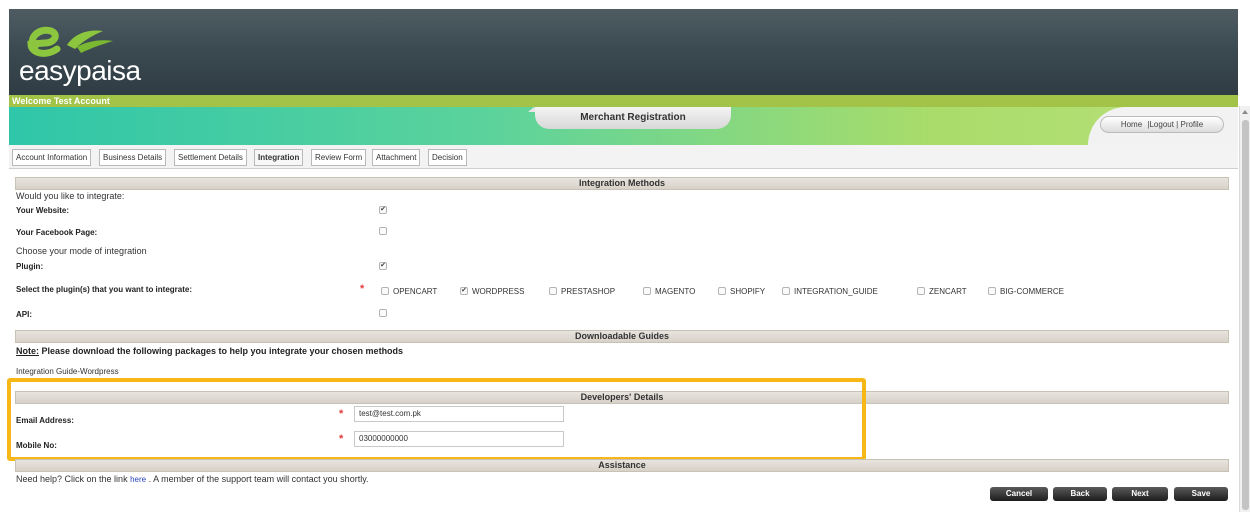  What do you see at coordinates (43, 210) in the screenshot?
I see `website-label: Your Website:` at bounding box center [43, 210].